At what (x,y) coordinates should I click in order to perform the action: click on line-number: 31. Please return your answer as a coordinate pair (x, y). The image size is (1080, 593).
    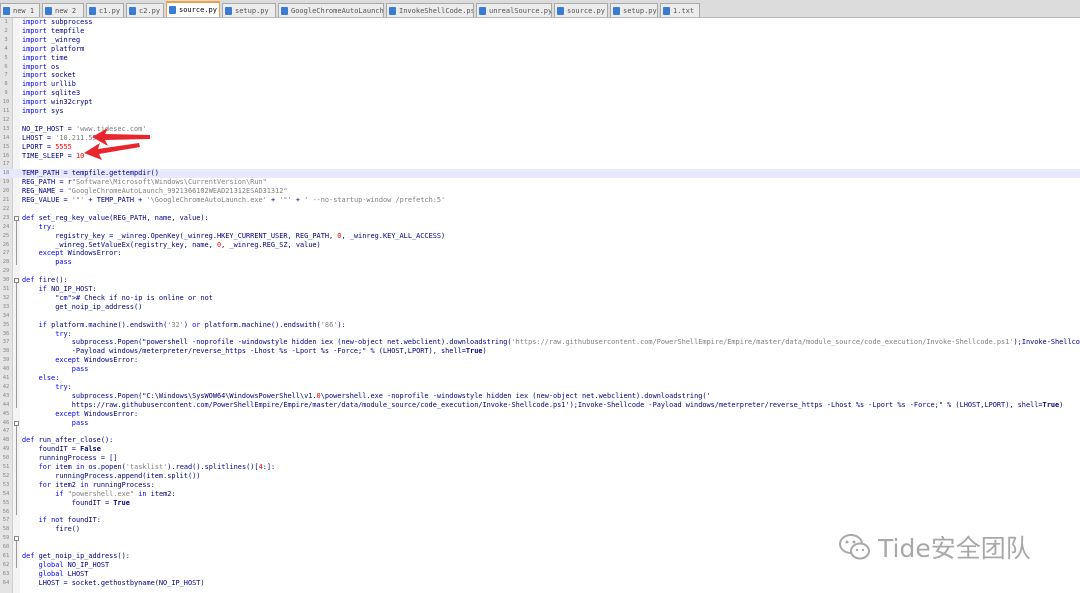
    Looking at the image, I should click on (6, 289).